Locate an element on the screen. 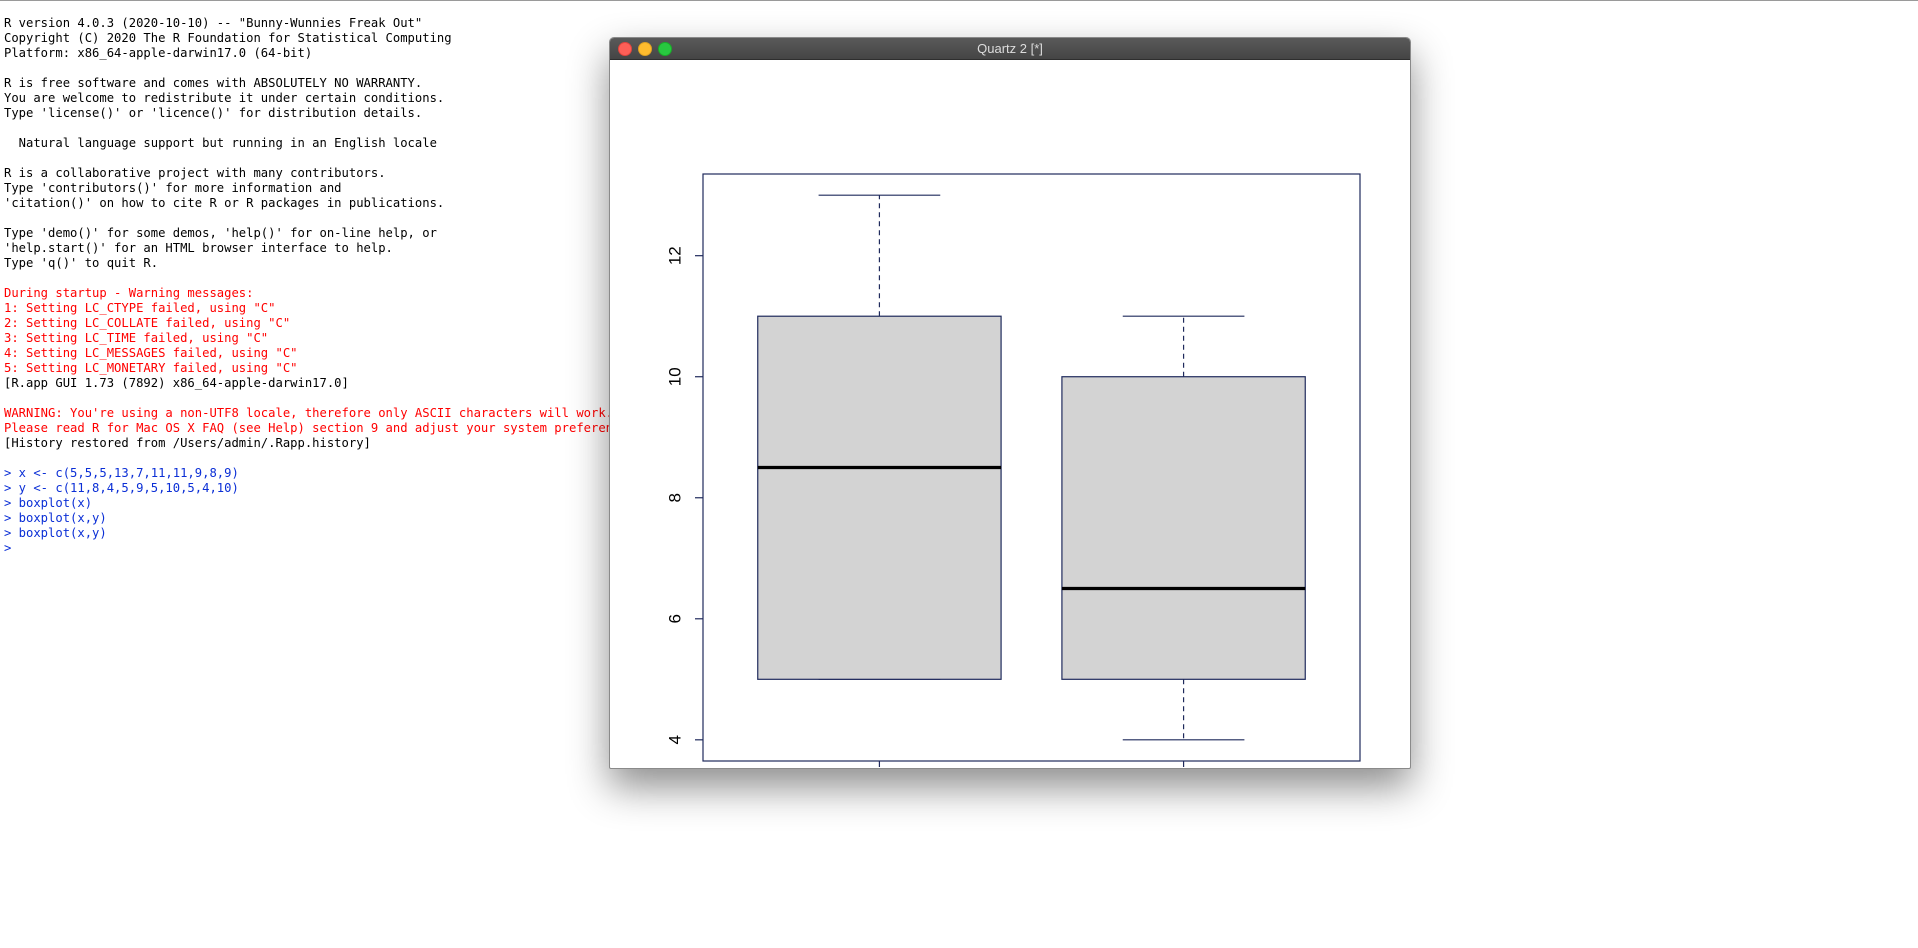 The height and width of the screenshot is (948, 1918). console-line: 1: Setting LC_CTYPE failed, using "C" is located at coordinates (140, 308).